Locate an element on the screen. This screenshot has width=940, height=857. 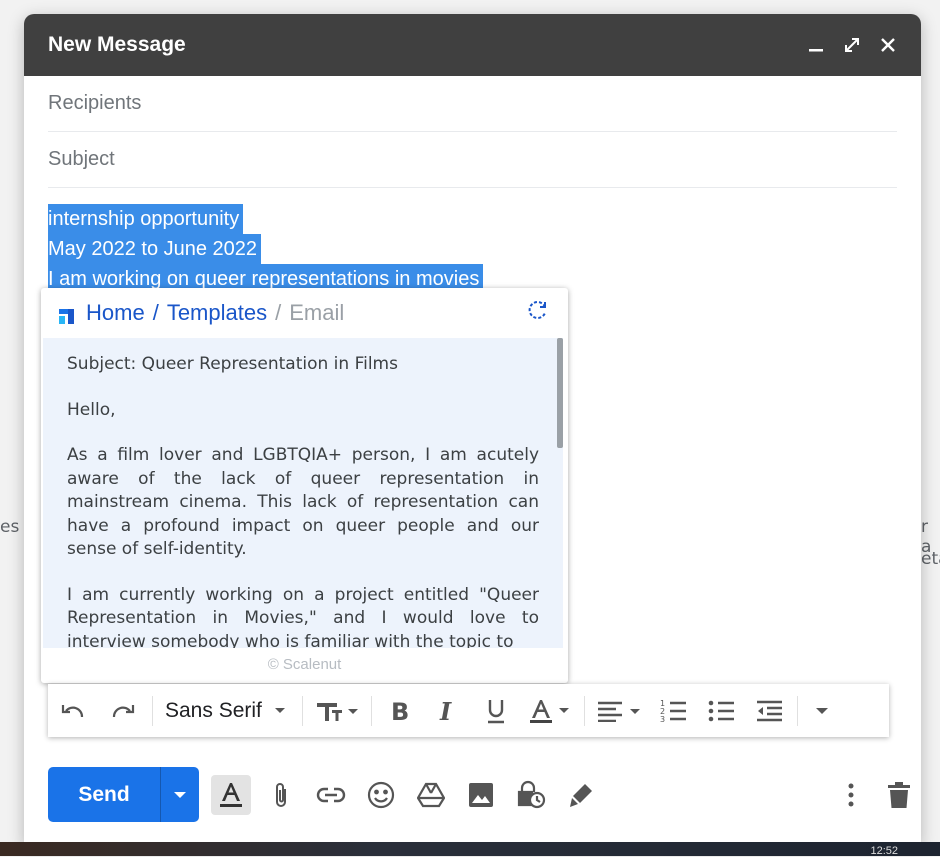
send-button: Send is located at coordinates (104, 794).